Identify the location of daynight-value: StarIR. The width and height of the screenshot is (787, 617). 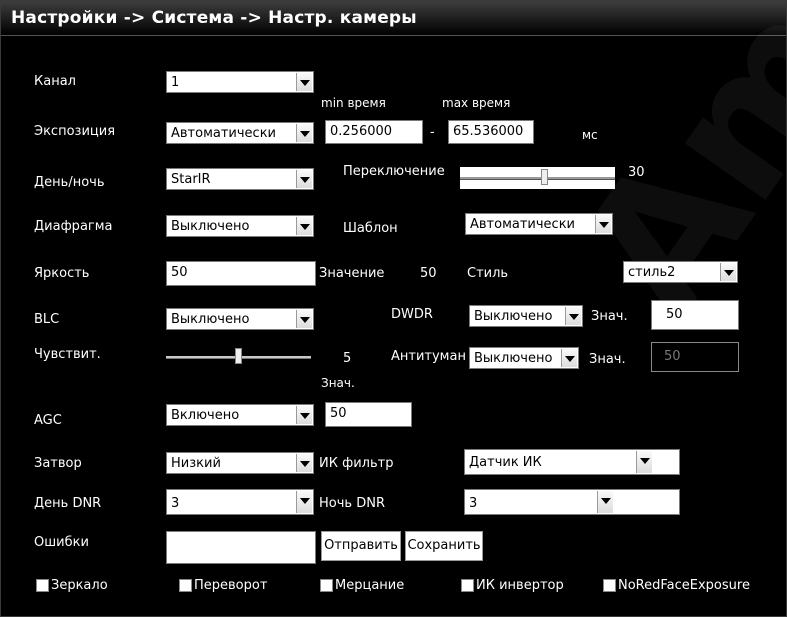
(191, 179).